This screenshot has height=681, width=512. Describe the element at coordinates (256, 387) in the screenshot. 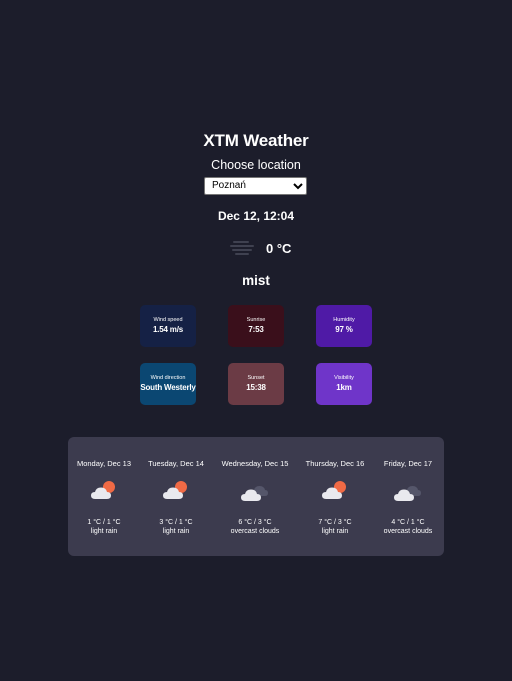

I see `tile-value: 15:38` at that location.